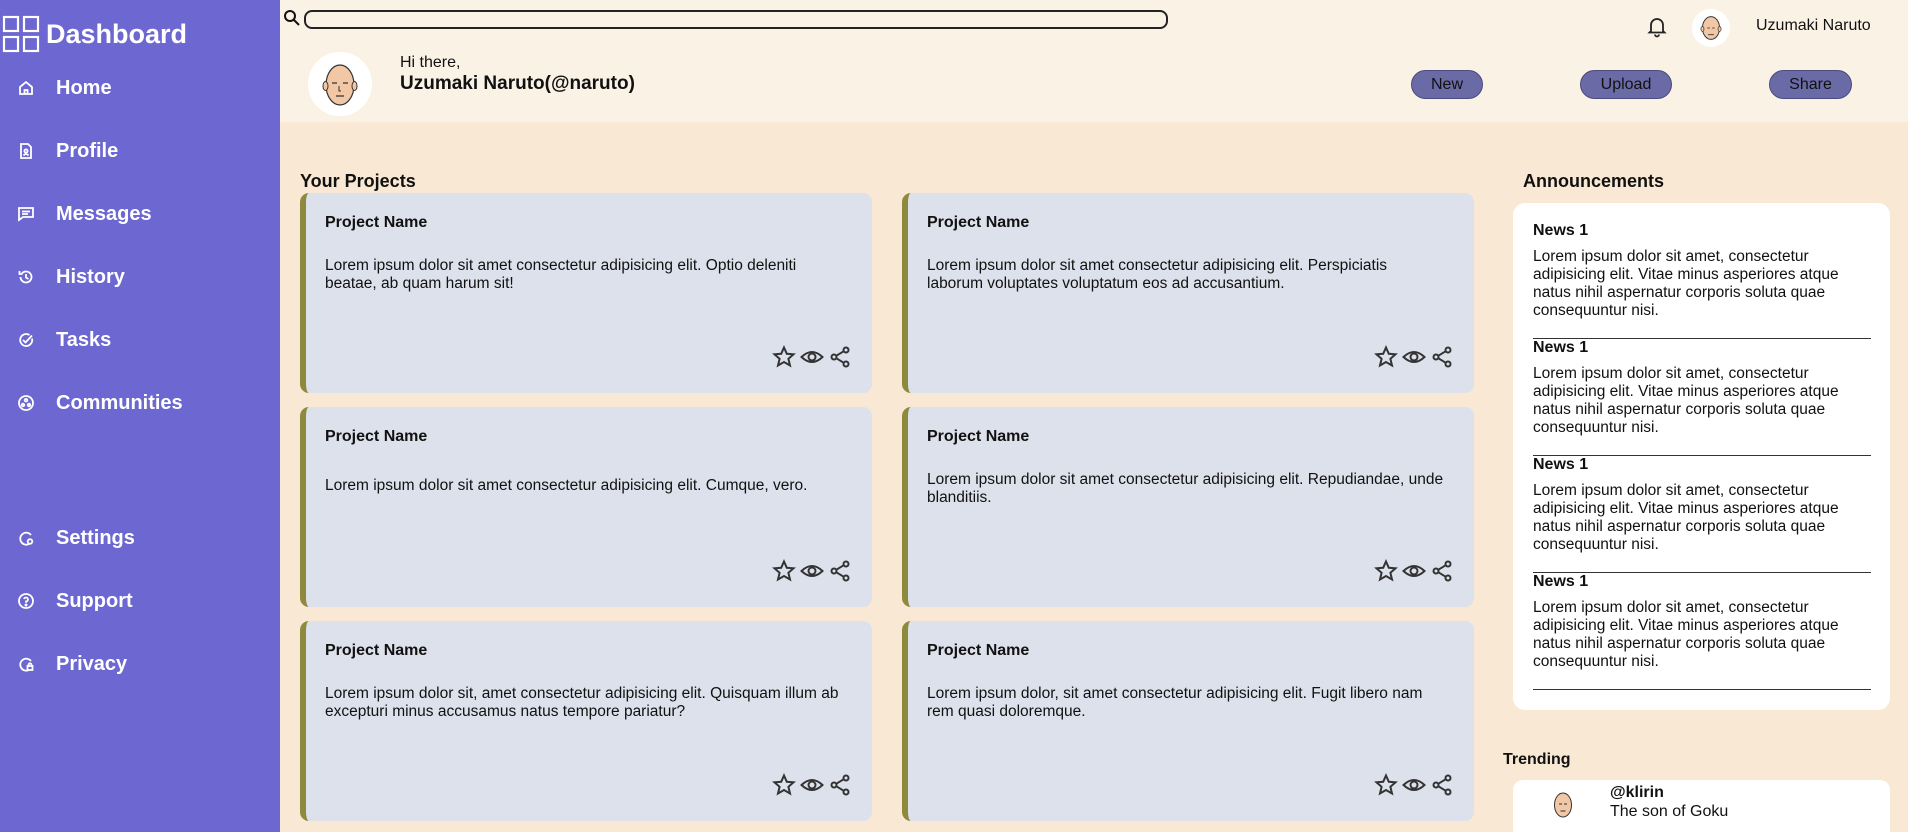 This screenshot has width=1908, height=832. Describe the element at coordinates (1626, 84) in the screenshot. I see `upload-button: Upload` at that location.